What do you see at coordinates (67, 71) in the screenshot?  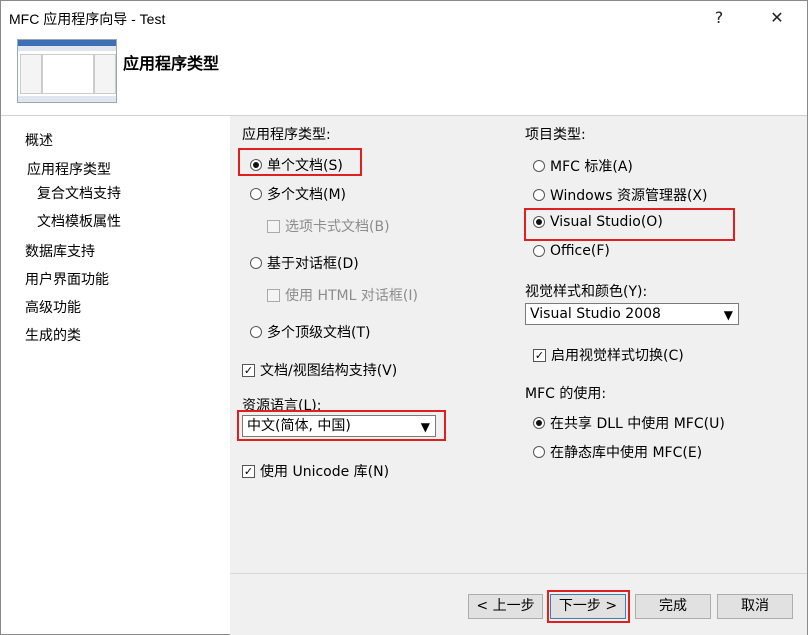 I see `app-preview-image` at bounding box center [67, 71].